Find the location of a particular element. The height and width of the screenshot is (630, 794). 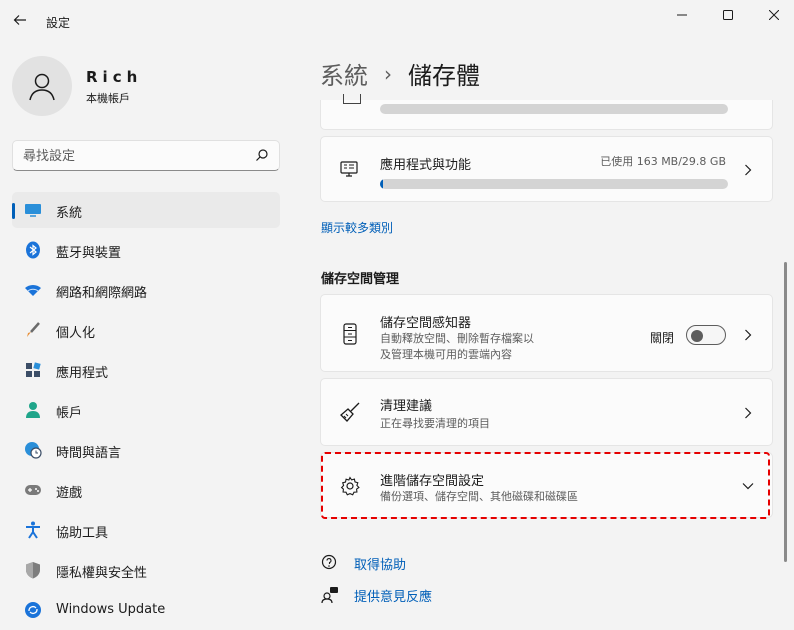

sidebar-item-accessibility: 協助工具 is located at coordinates (146, 530).